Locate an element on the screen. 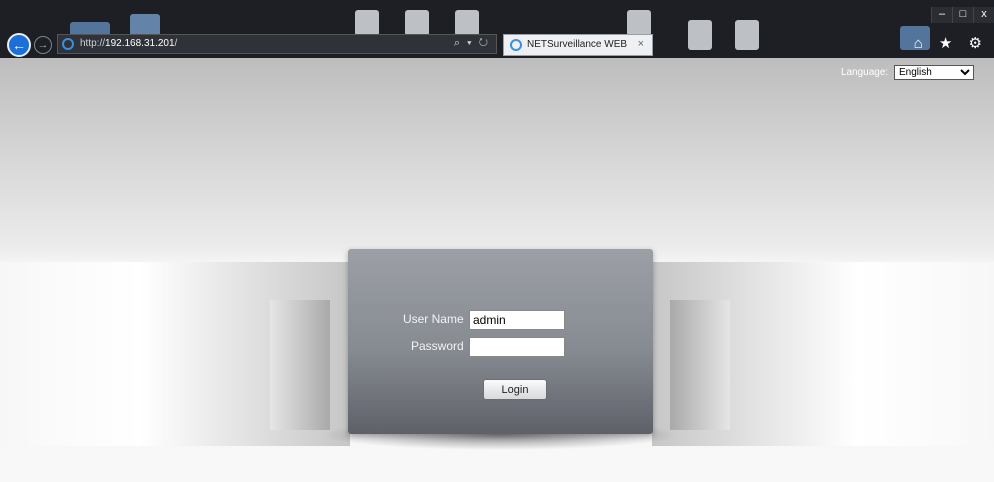 The height and width of the screenshot is (482, 994). back-button: ← is located at coordinates (19, 45).